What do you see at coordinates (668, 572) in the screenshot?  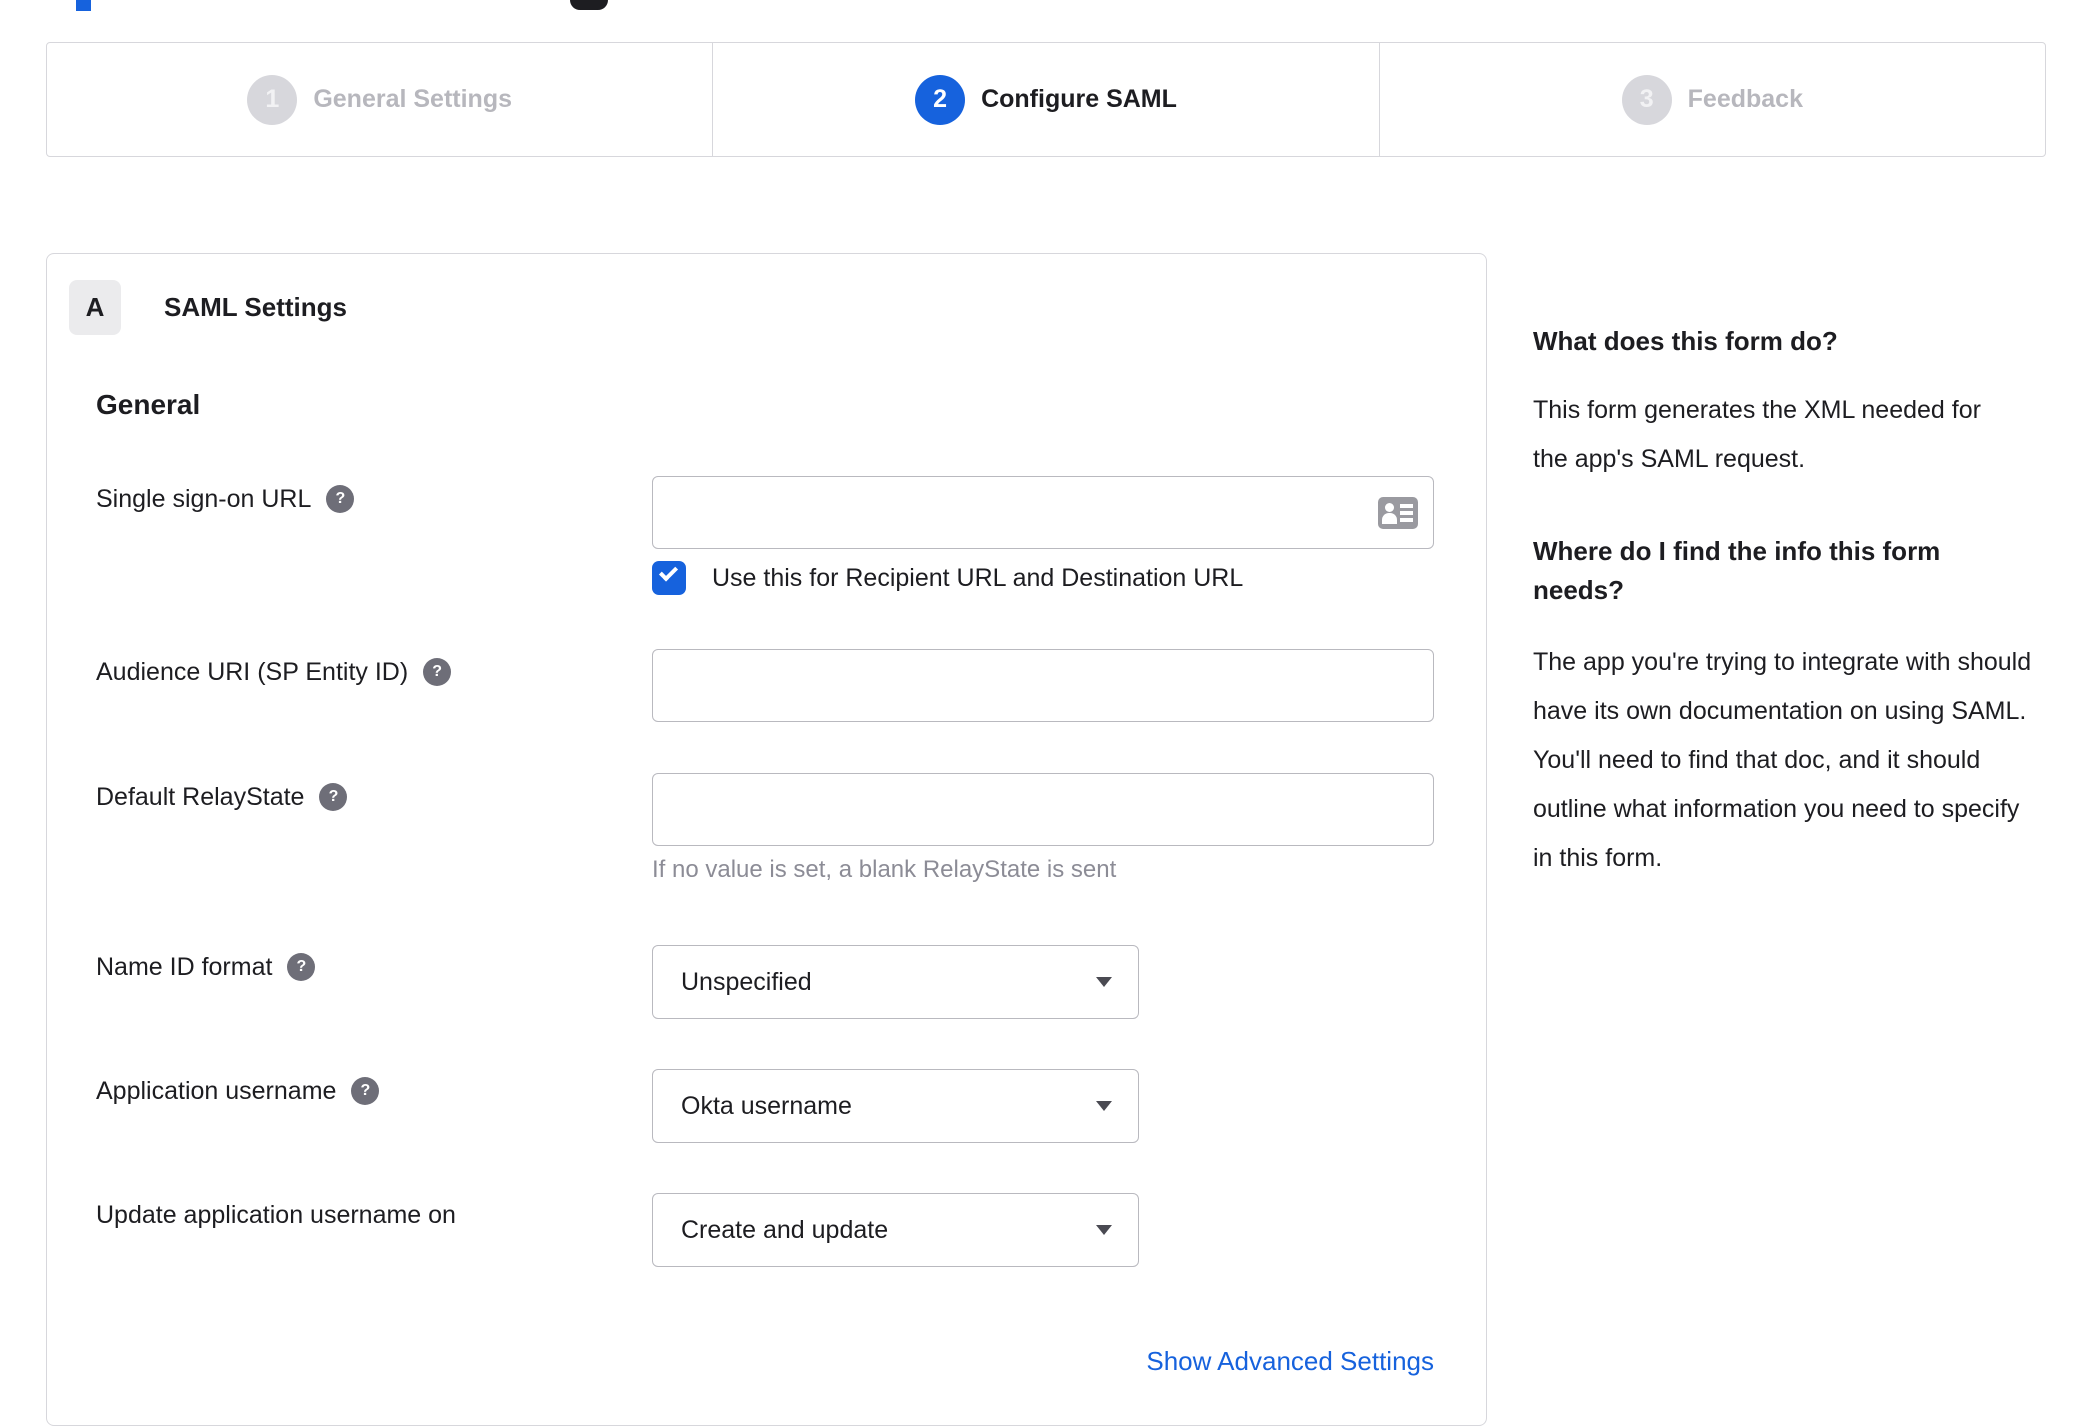 I see `checkmark-icon` at bounding box center [668, 572].